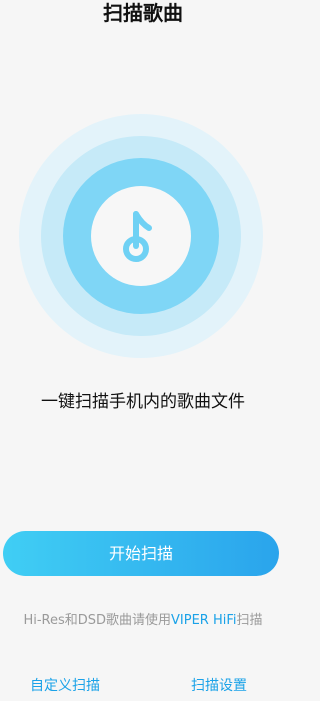 The height and width of the screenshot is (701, 320). I want to click on scan-settings-link: 扫描设置, so click(219, 686).